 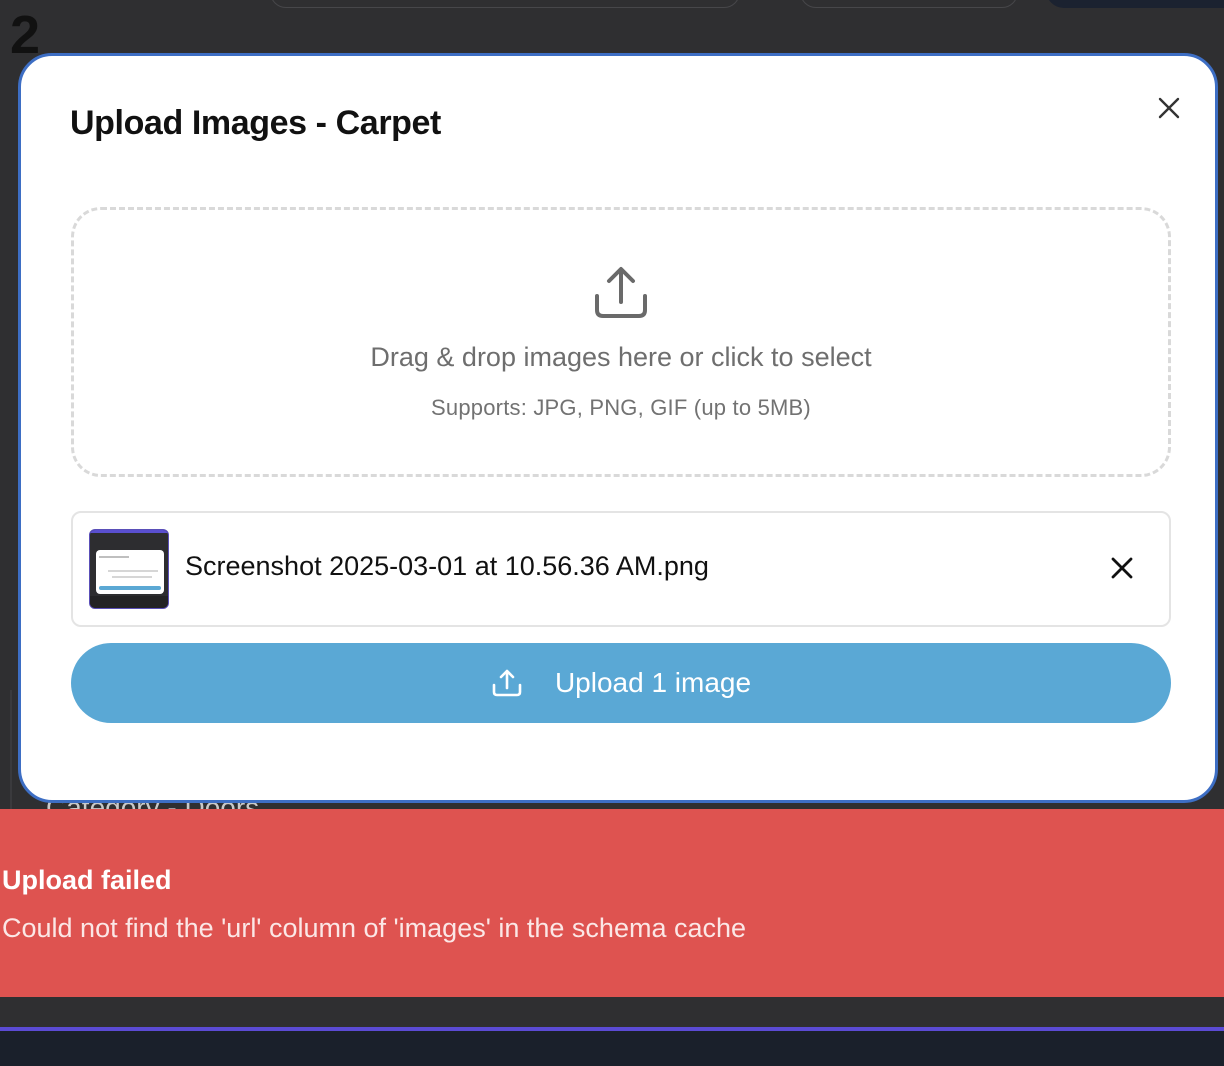 What do you see at coordinates (612, 1048) in the screenshot?
I see `bottom-bar` at bounding box center [612, 1048].